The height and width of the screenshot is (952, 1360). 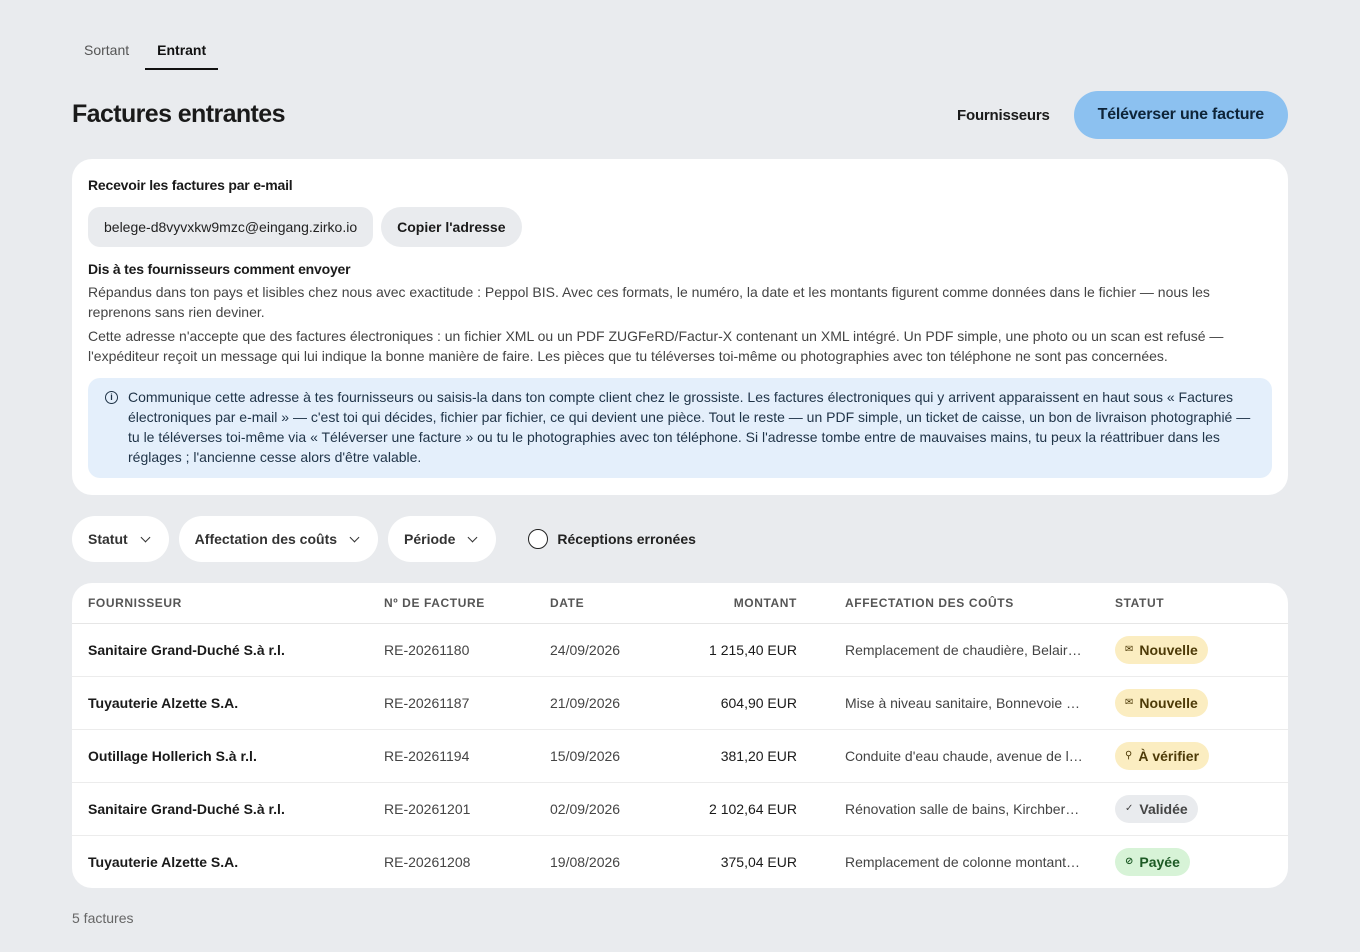 I want to click on info-icon: i, so click(x=111, y=397).